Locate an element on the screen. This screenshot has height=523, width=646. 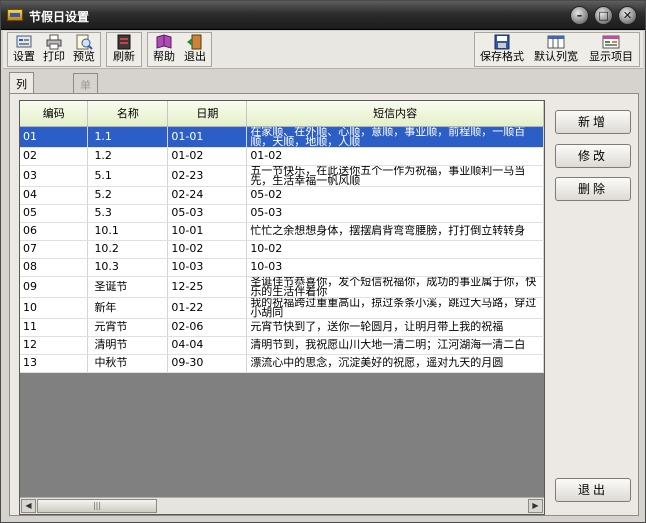
toolbar-group-help: 帮助 退出 is located at coordinates (179, 49).